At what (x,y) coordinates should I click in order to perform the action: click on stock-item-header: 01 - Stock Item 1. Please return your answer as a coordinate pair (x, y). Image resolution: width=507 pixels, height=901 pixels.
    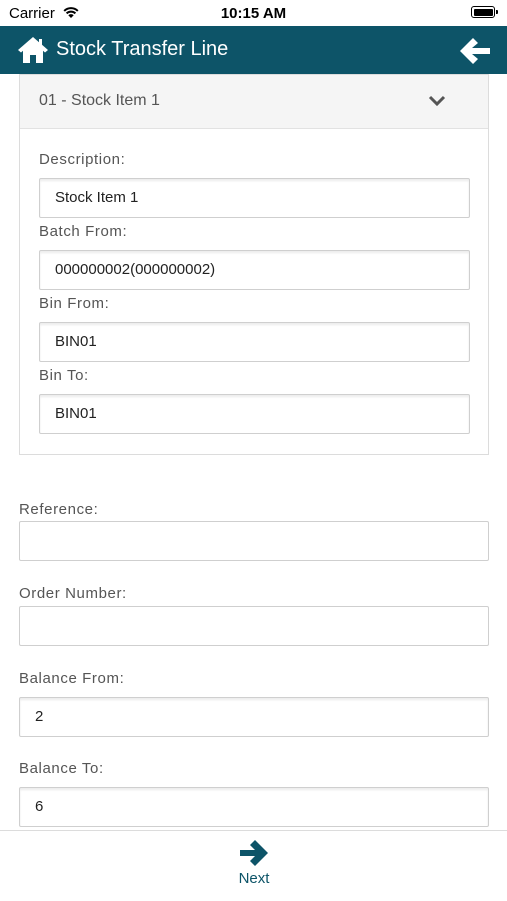
    Looking at the image, I should click on (254, 102).